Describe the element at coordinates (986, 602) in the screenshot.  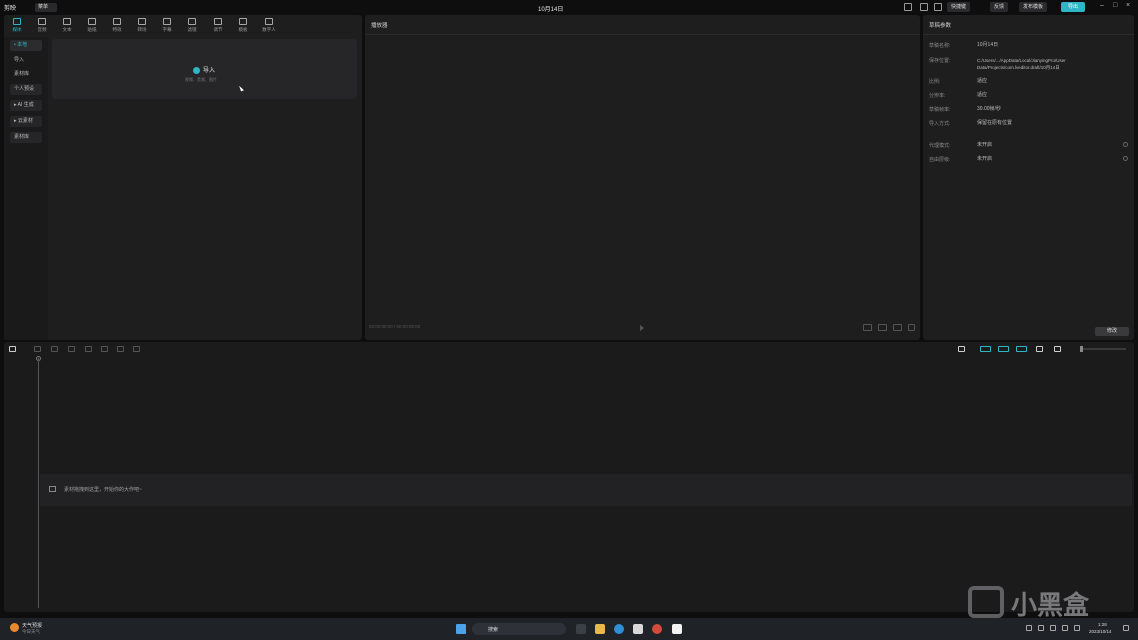
I see `watermark-logo-icon` at that location.